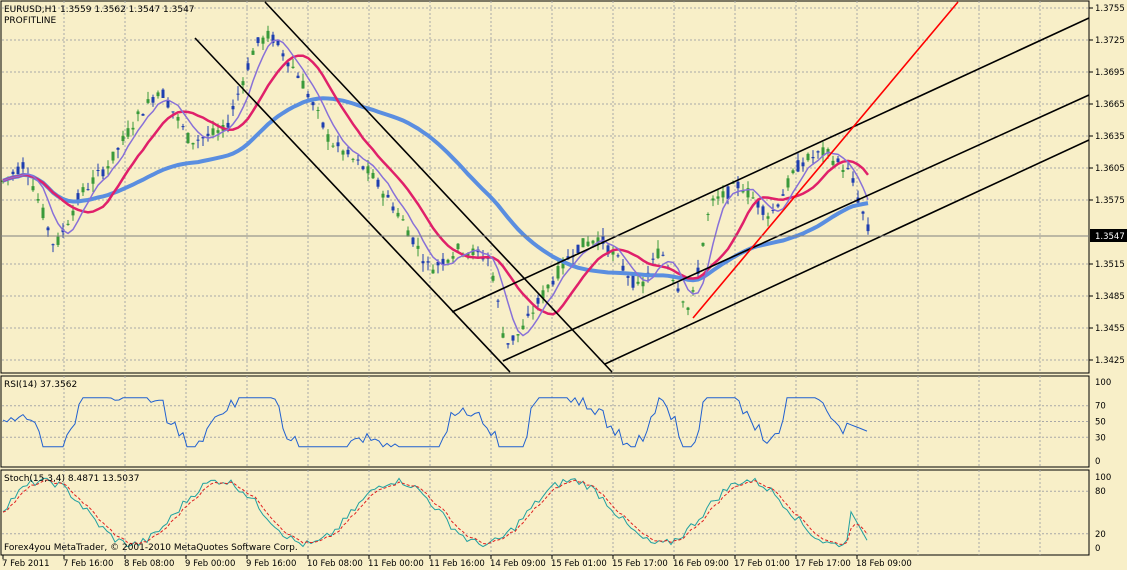 The width and height of the screenshot is (1127, 570). What do you see at coordinates (396, 564) in the screenshot?
I see `x-tick-label: 11 Feb 00:00` at bounding box center [396, 564].